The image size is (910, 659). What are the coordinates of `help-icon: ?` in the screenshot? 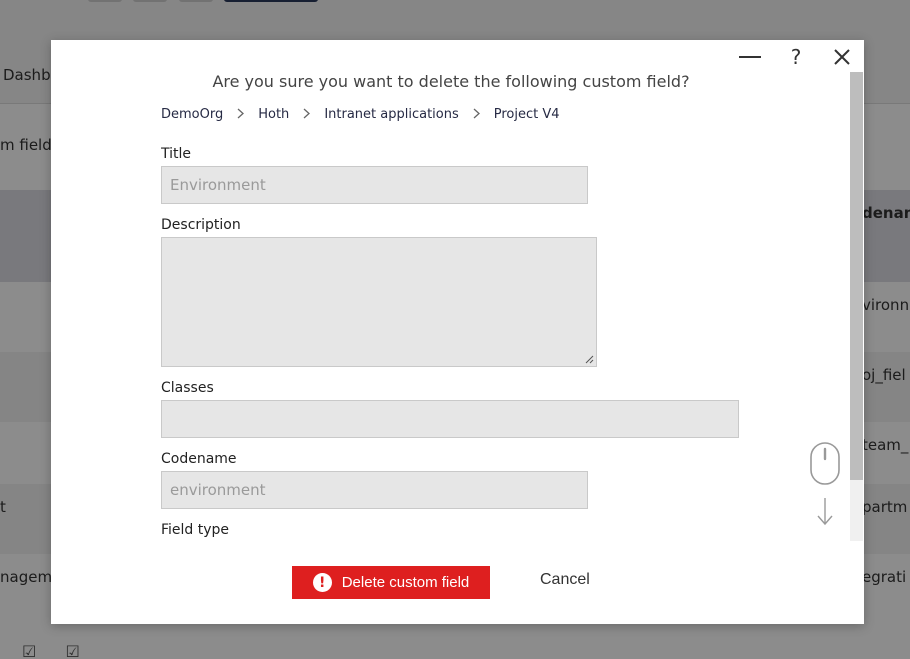 It's located at (796, 57).